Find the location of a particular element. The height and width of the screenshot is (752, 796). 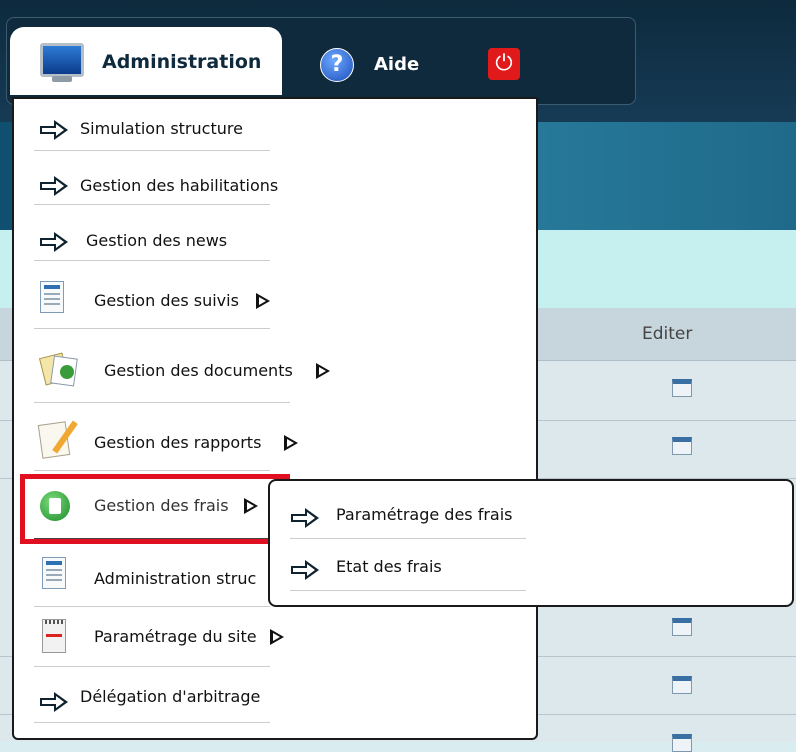

help-label: Aide is located at coordinates (397, 64).